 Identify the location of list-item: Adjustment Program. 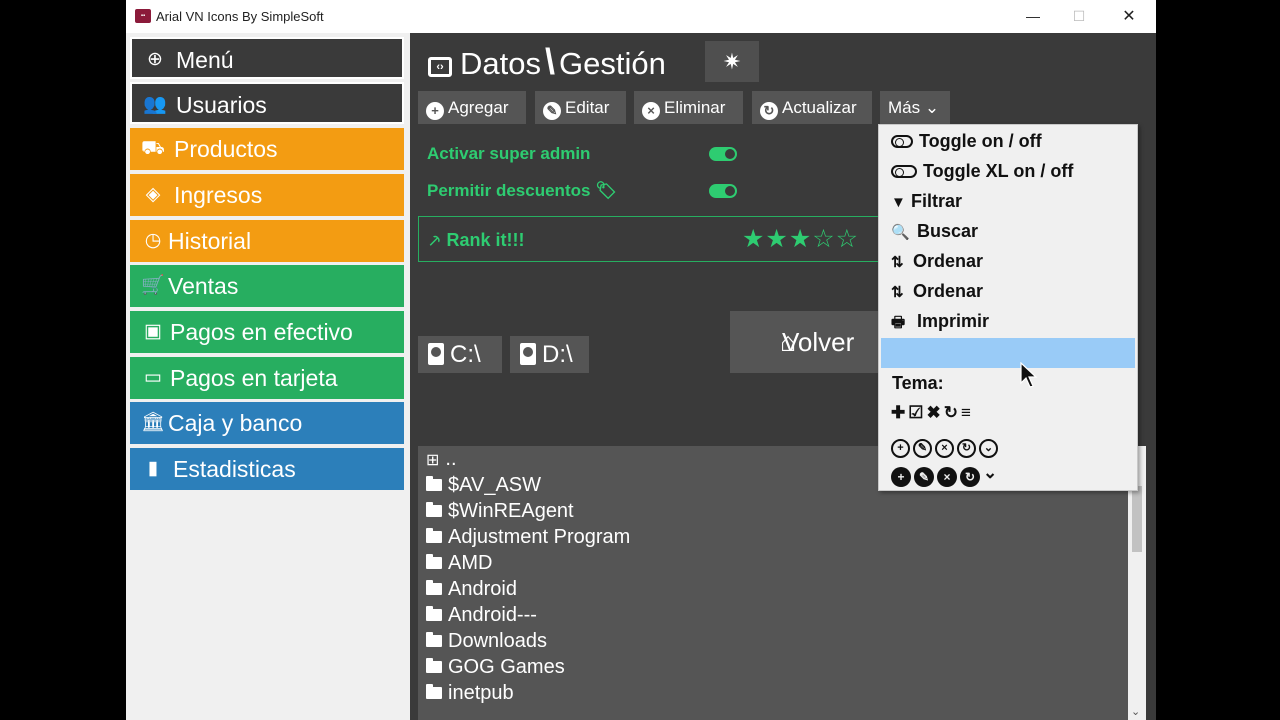
(528, 537).